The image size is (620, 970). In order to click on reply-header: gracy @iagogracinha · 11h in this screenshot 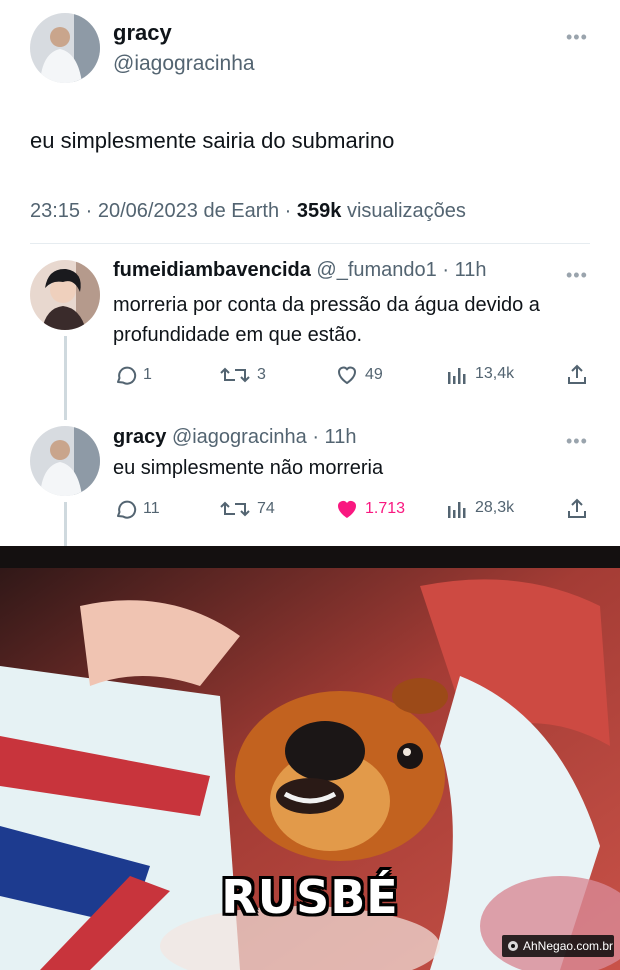, I will do `click(234, 437)`.